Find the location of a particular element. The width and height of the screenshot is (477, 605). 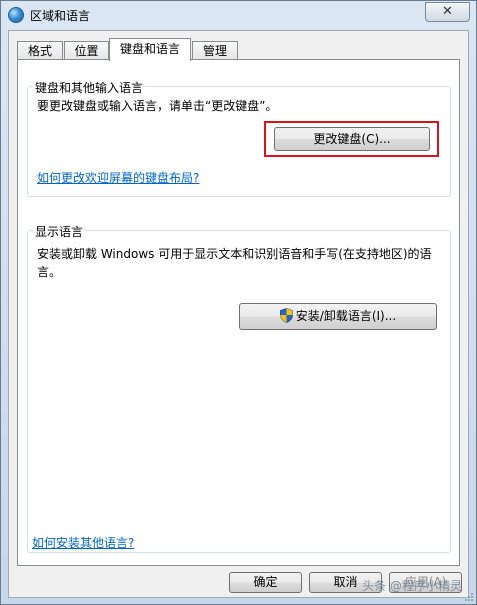

welcome-screen-keyboard-link: 如何更改欢迎屏幕的键盘布局? is located at coordinates (118, 177).